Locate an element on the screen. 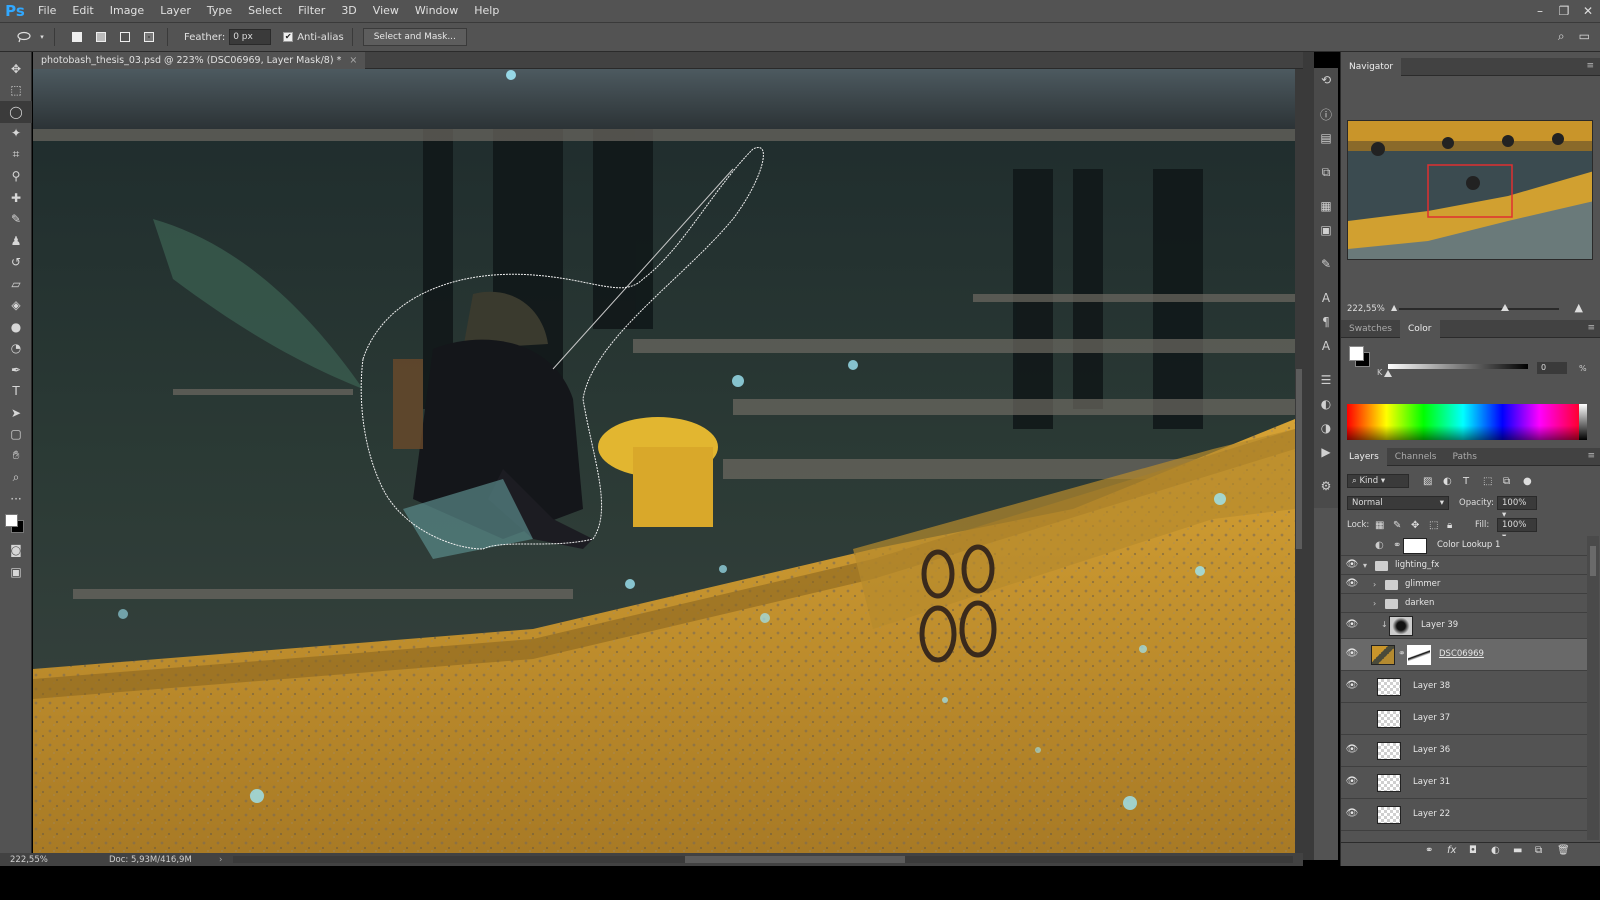  k-channel-input: 0 is located at coordinates (1552, 368).